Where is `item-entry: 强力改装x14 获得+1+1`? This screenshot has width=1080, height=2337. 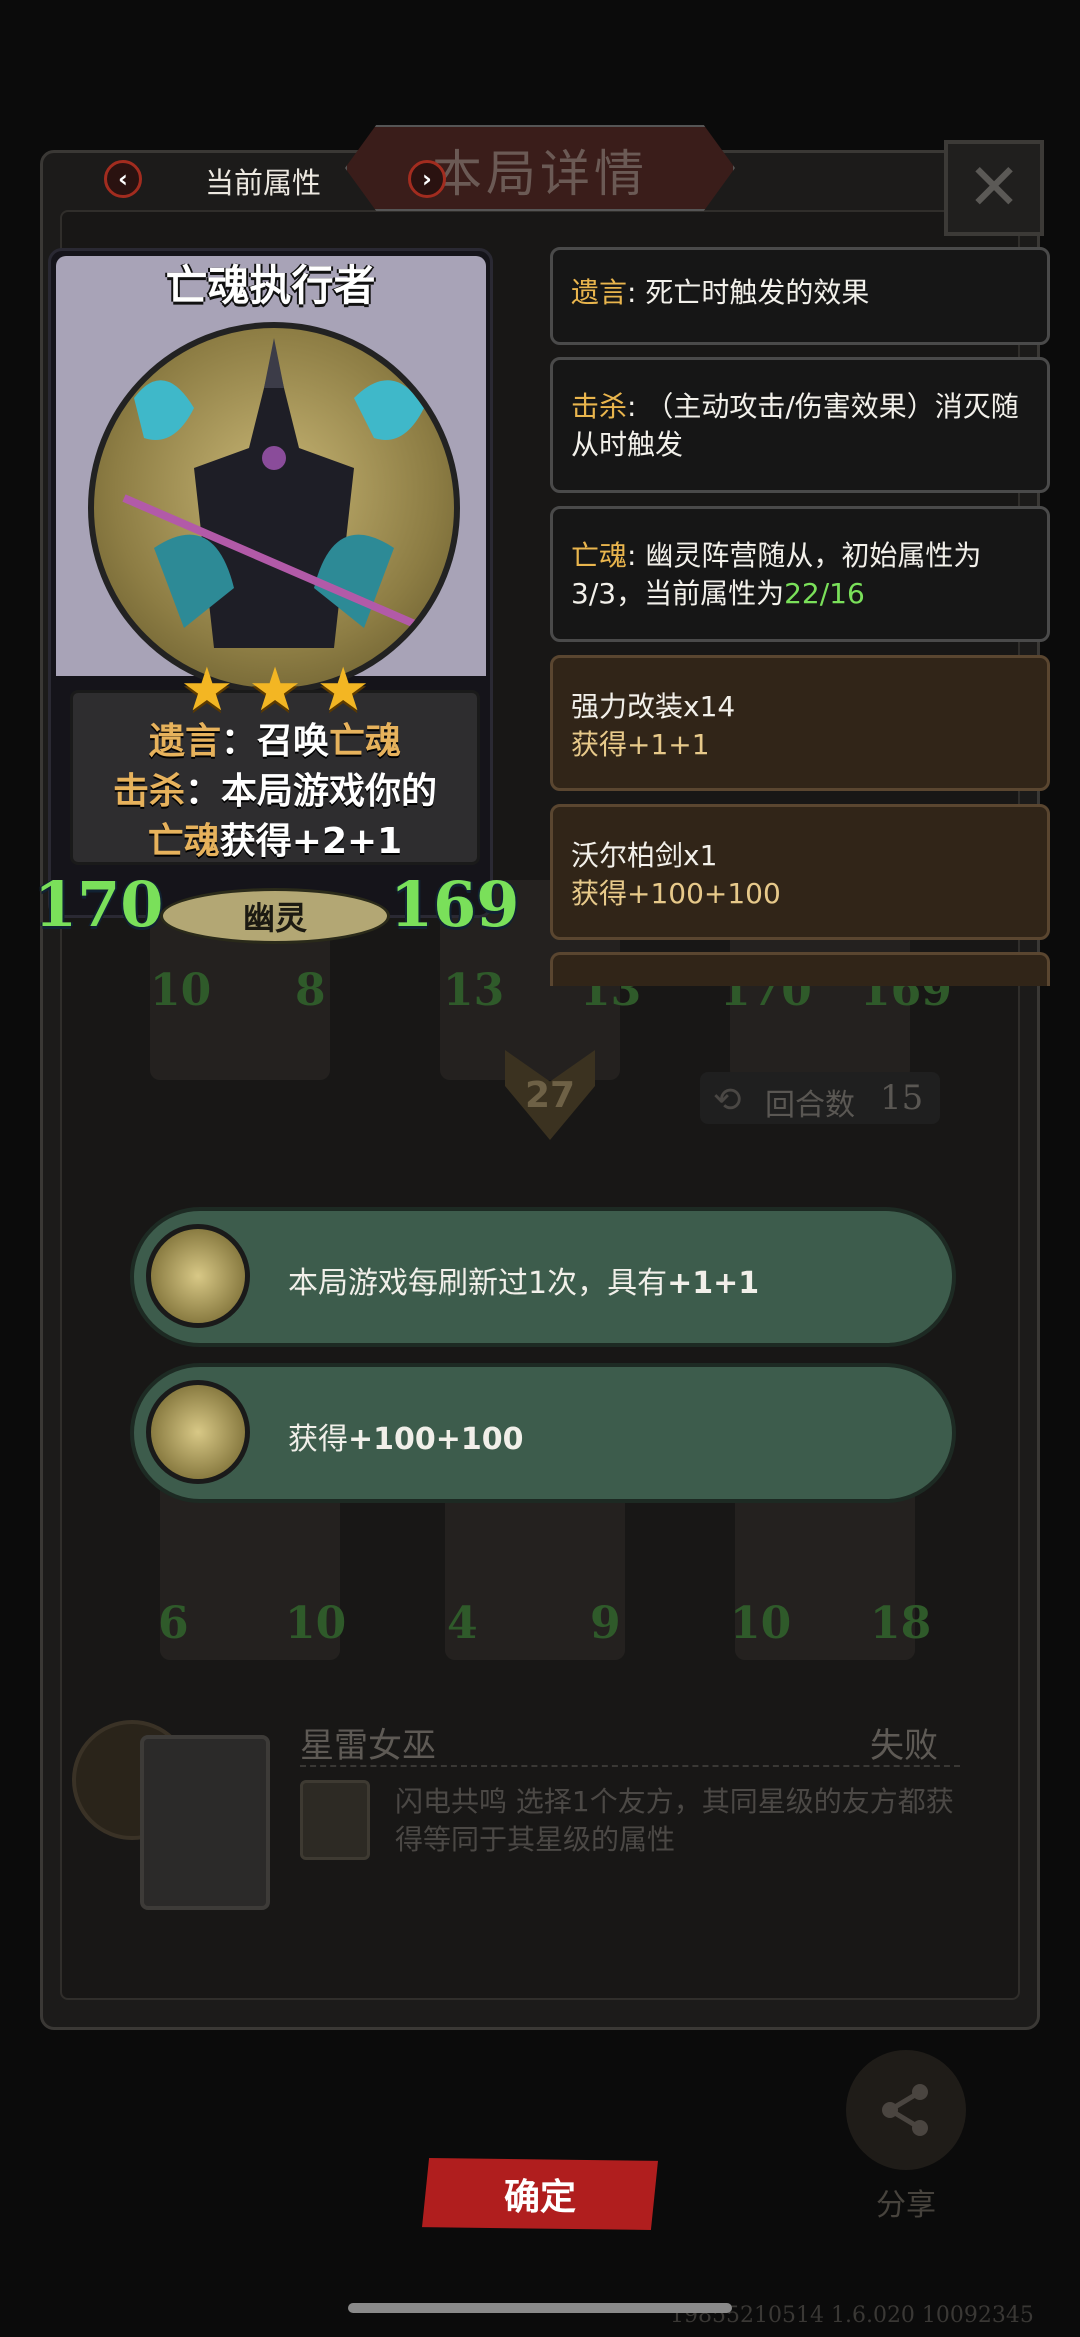
item-entry: 强力改装x14 获得+1+1 is located at coordinates (800, 723).